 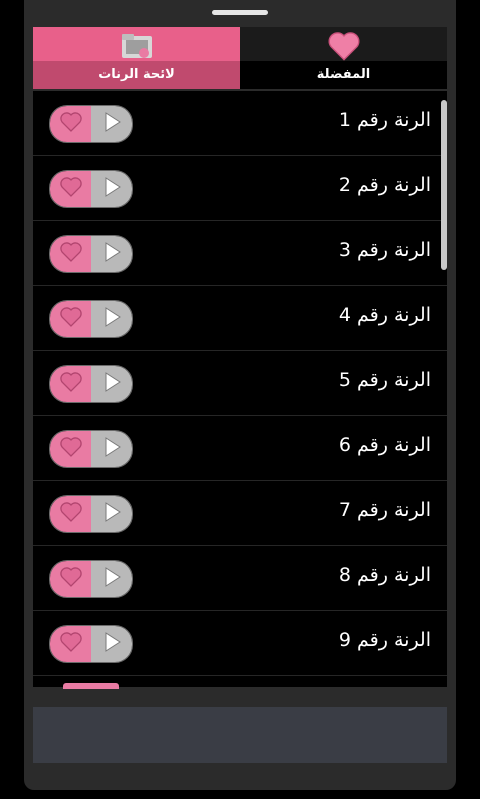 What do you see at coordinates (240, 123) in the screenshot?
I see `list-item: الرنة رقم 1` at bounding box center [240, 123].